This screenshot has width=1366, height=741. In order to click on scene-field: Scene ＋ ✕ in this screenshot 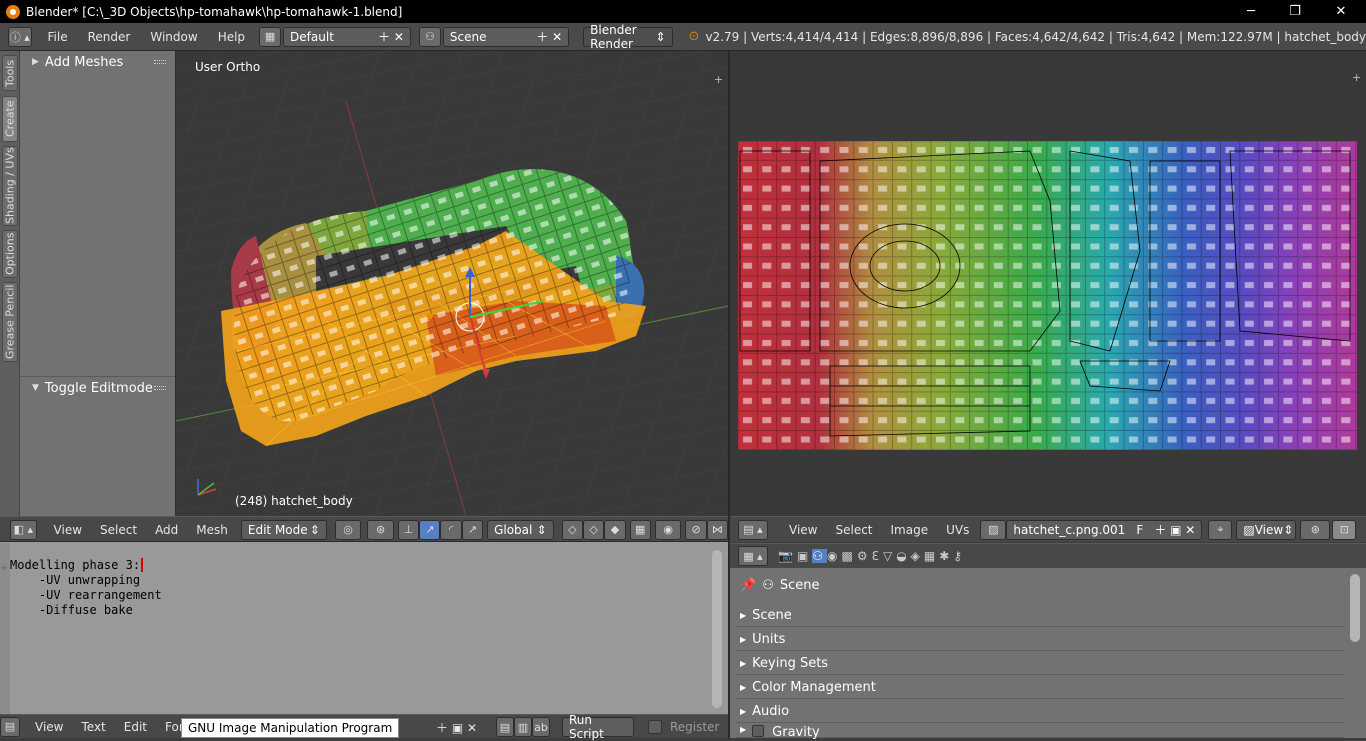, I will do `click(506, 36)`.